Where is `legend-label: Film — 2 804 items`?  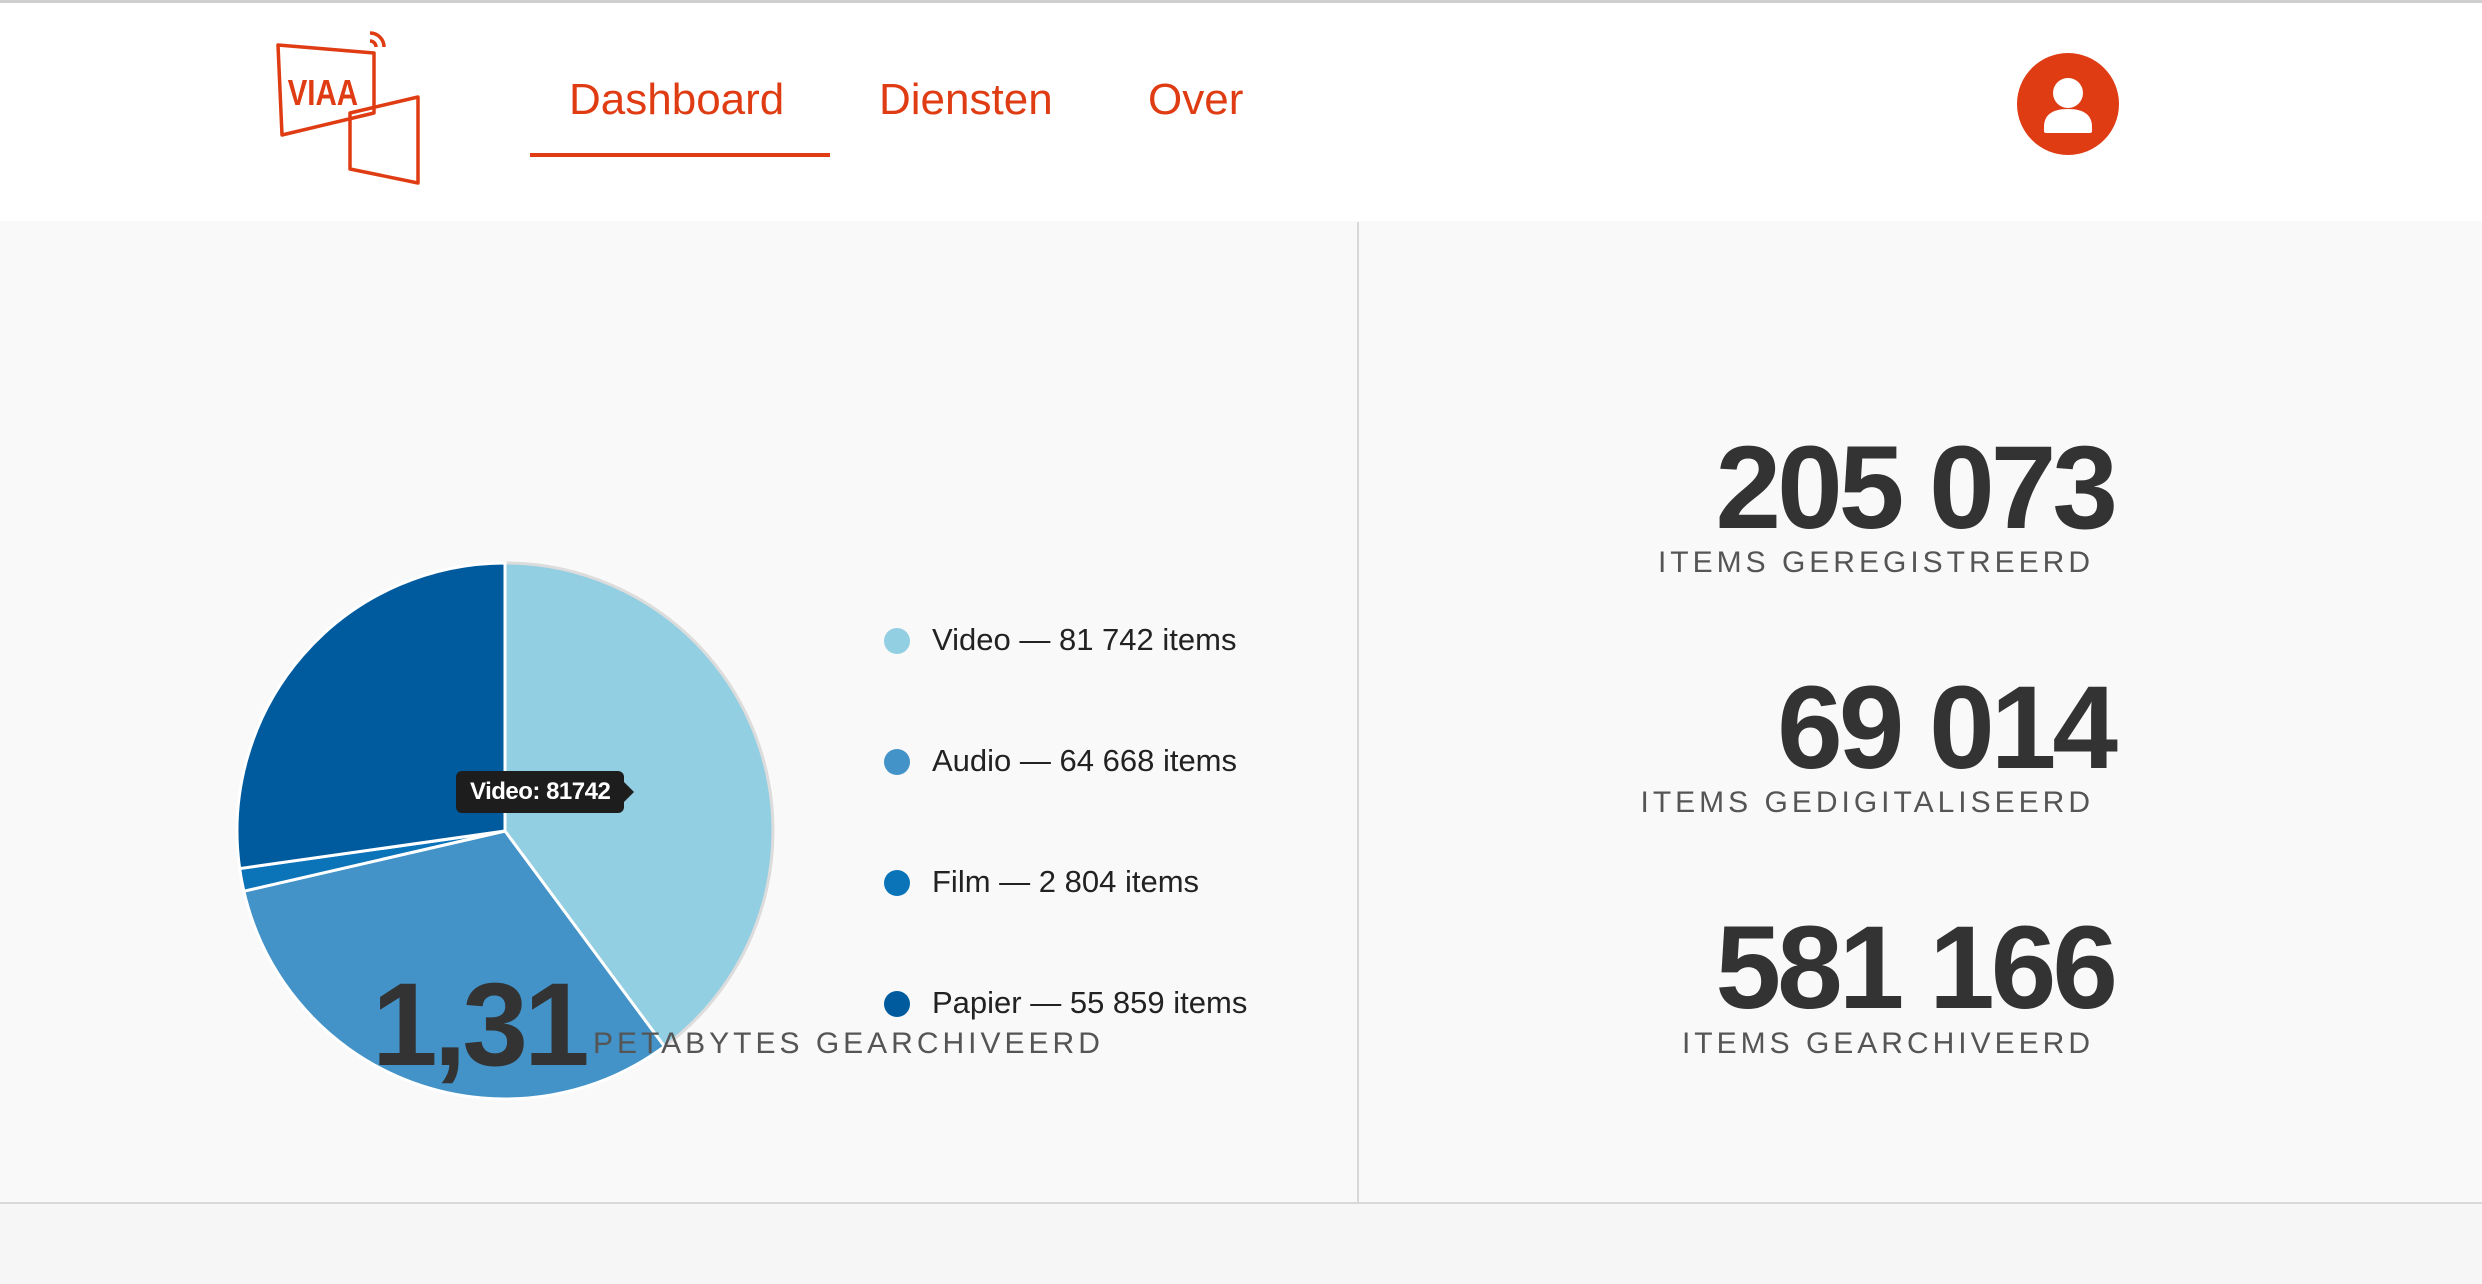 legend-label: Film — 2 804 items is located at coordinates (1066, 881).